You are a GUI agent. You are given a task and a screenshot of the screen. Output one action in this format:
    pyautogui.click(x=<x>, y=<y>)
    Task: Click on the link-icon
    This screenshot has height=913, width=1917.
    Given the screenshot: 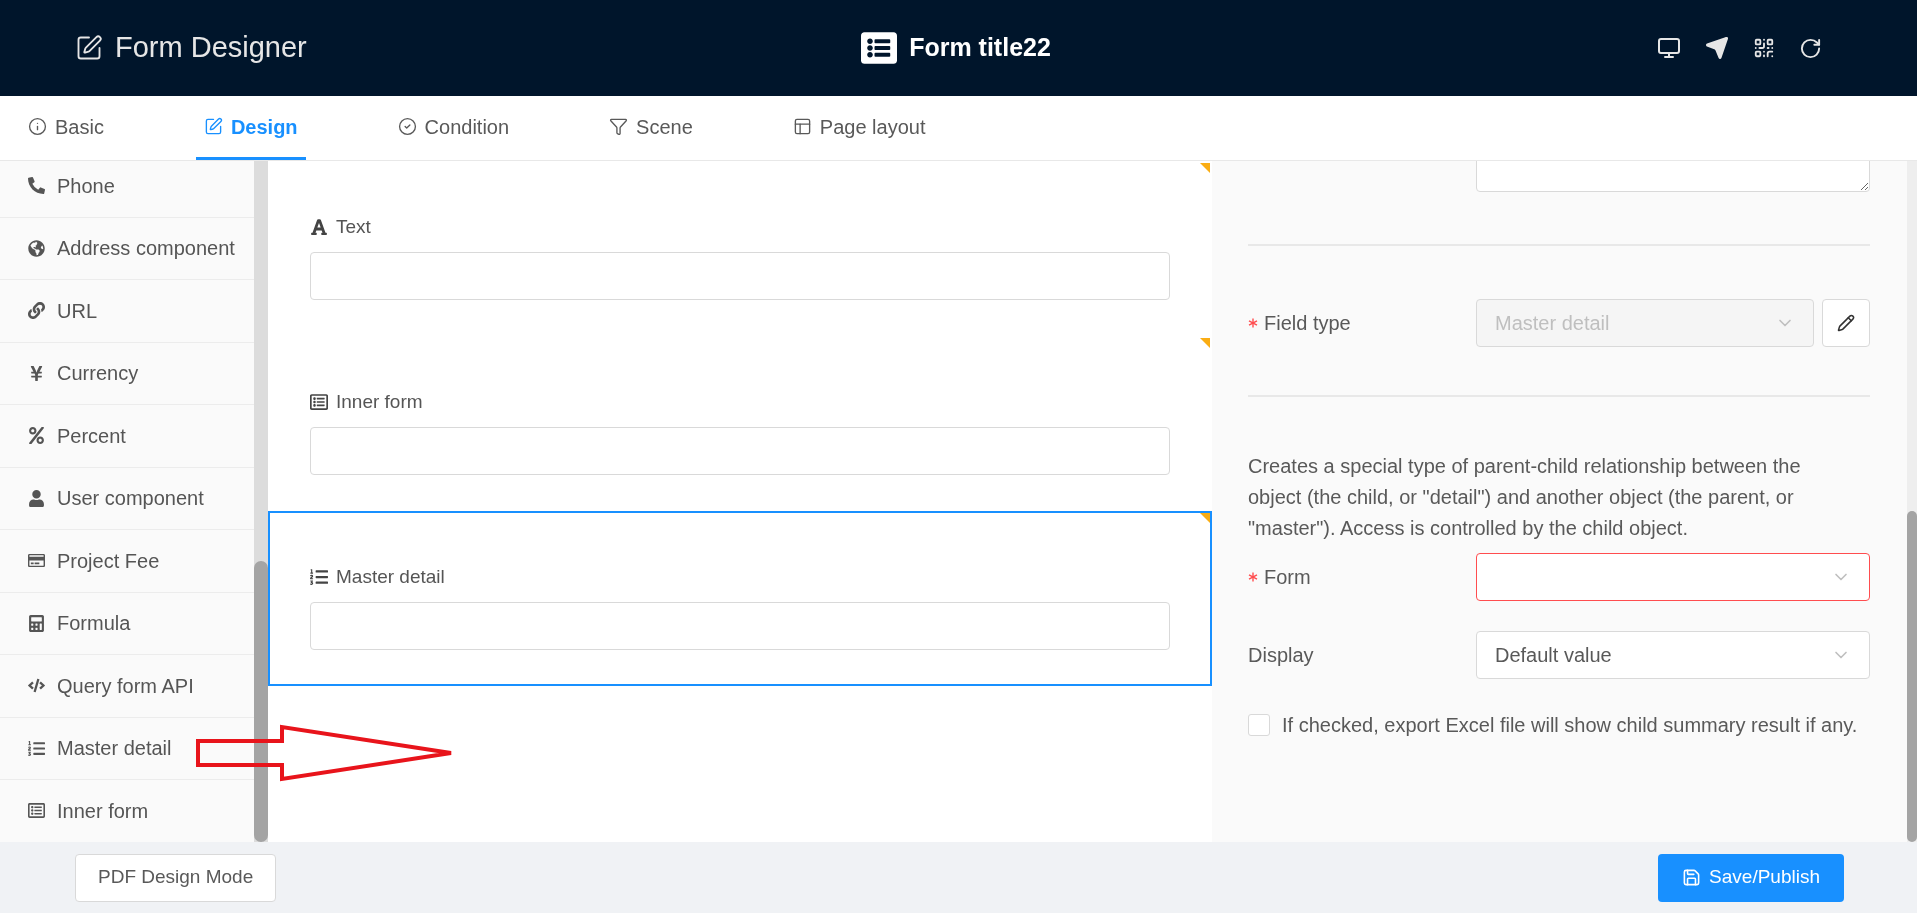 What is the action you would take?
    pyautogui.click(x=36, y=311)
    